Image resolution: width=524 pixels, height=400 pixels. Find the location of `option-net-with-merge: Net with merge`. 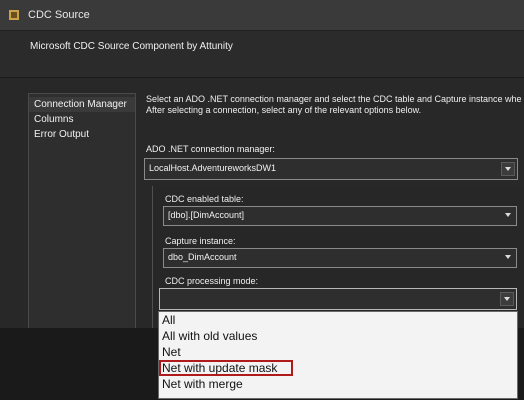

option-net-with-merge: Net with merge is located at coordinates (338, 384).